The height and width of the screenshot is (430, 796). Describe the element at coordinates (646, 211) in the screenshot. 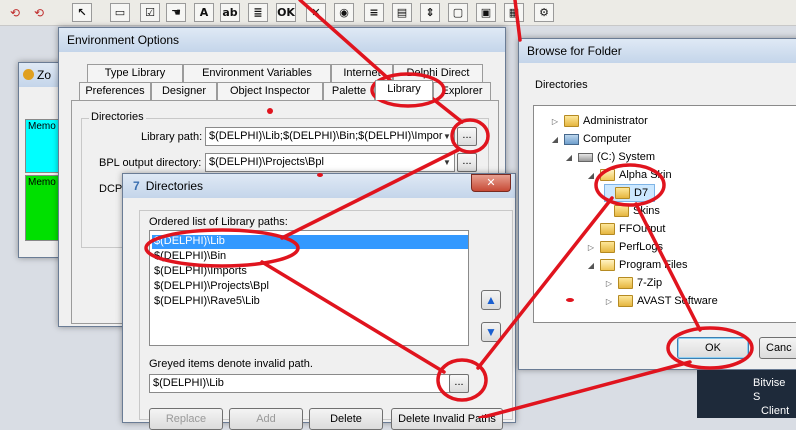

I see `tree-item-label: Skins` at that location.